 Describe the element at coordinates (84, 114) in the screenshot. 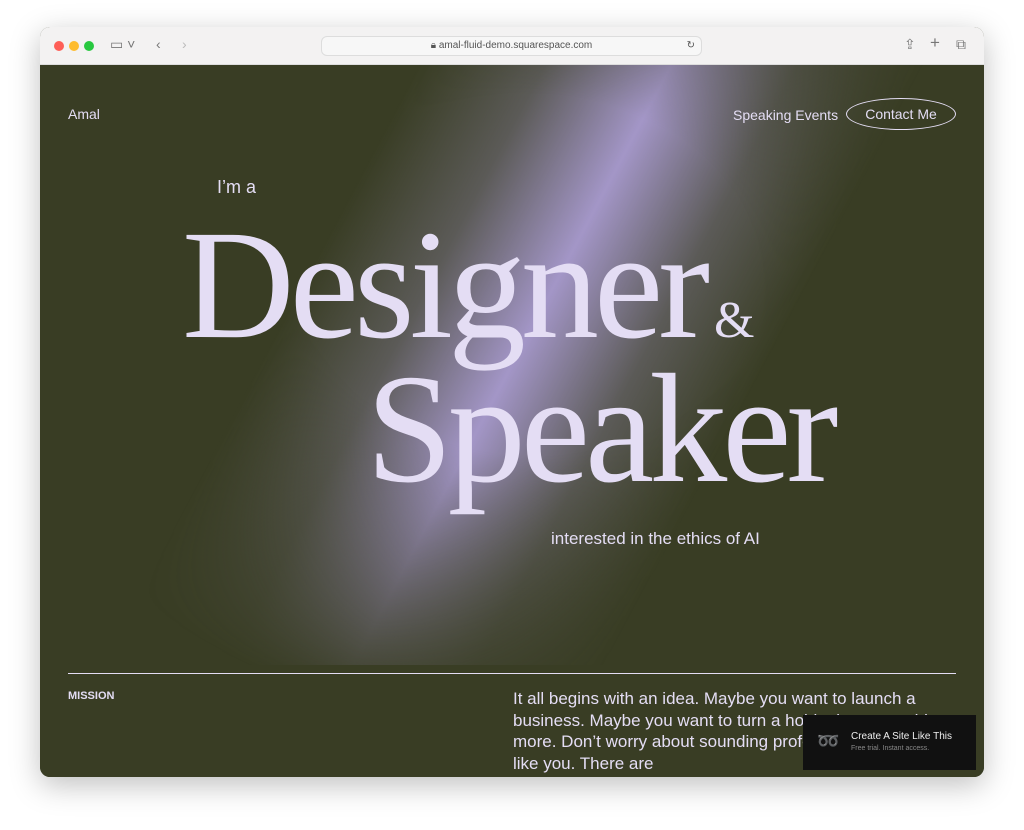

I see `site-logo: Amal` at that location.